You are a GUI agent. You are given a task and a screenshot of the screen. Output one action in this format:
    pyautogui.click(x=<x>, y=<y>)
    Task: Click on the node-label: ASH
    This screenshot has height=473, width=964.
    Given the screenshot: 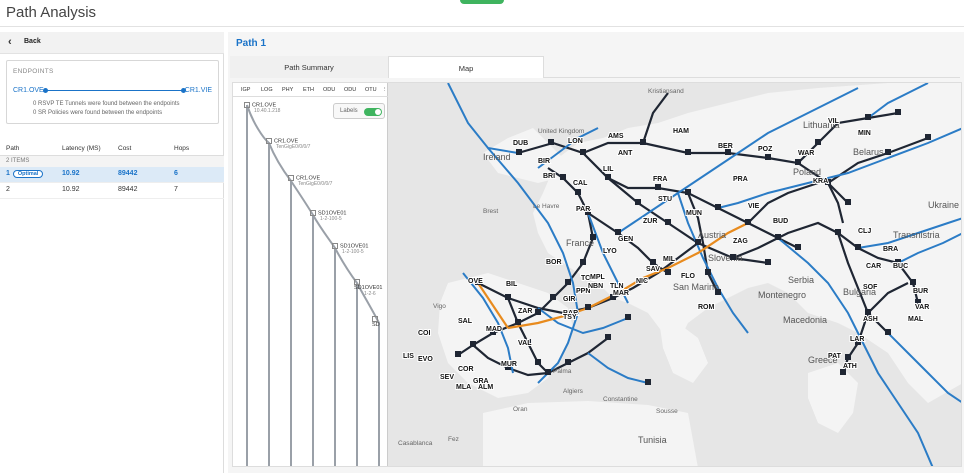 What is the action you would take?
    pyautogui.click(x=870, y=319)
    